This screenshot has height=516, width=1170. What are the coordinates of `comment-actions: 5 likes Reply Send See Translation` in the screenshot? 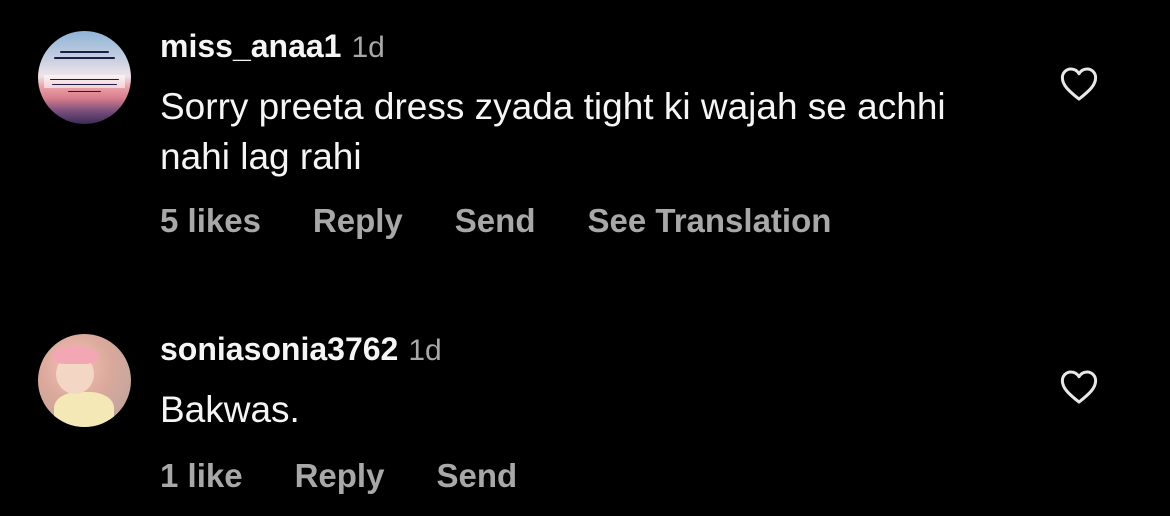 It's located at (521, 221).